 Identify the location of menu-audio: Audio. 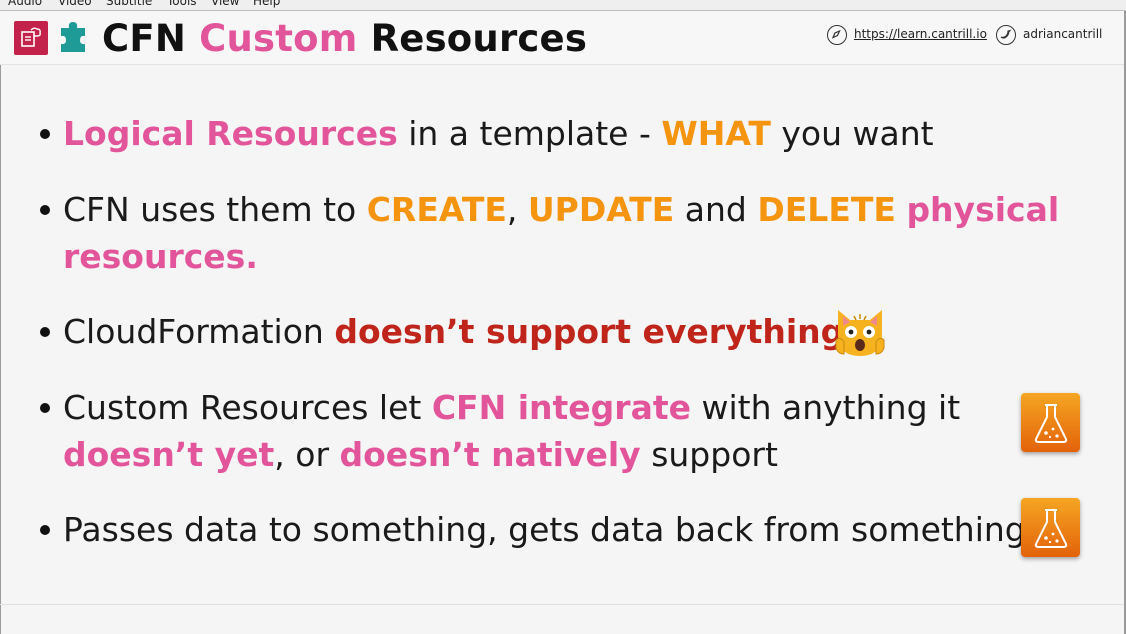
(25, 4).